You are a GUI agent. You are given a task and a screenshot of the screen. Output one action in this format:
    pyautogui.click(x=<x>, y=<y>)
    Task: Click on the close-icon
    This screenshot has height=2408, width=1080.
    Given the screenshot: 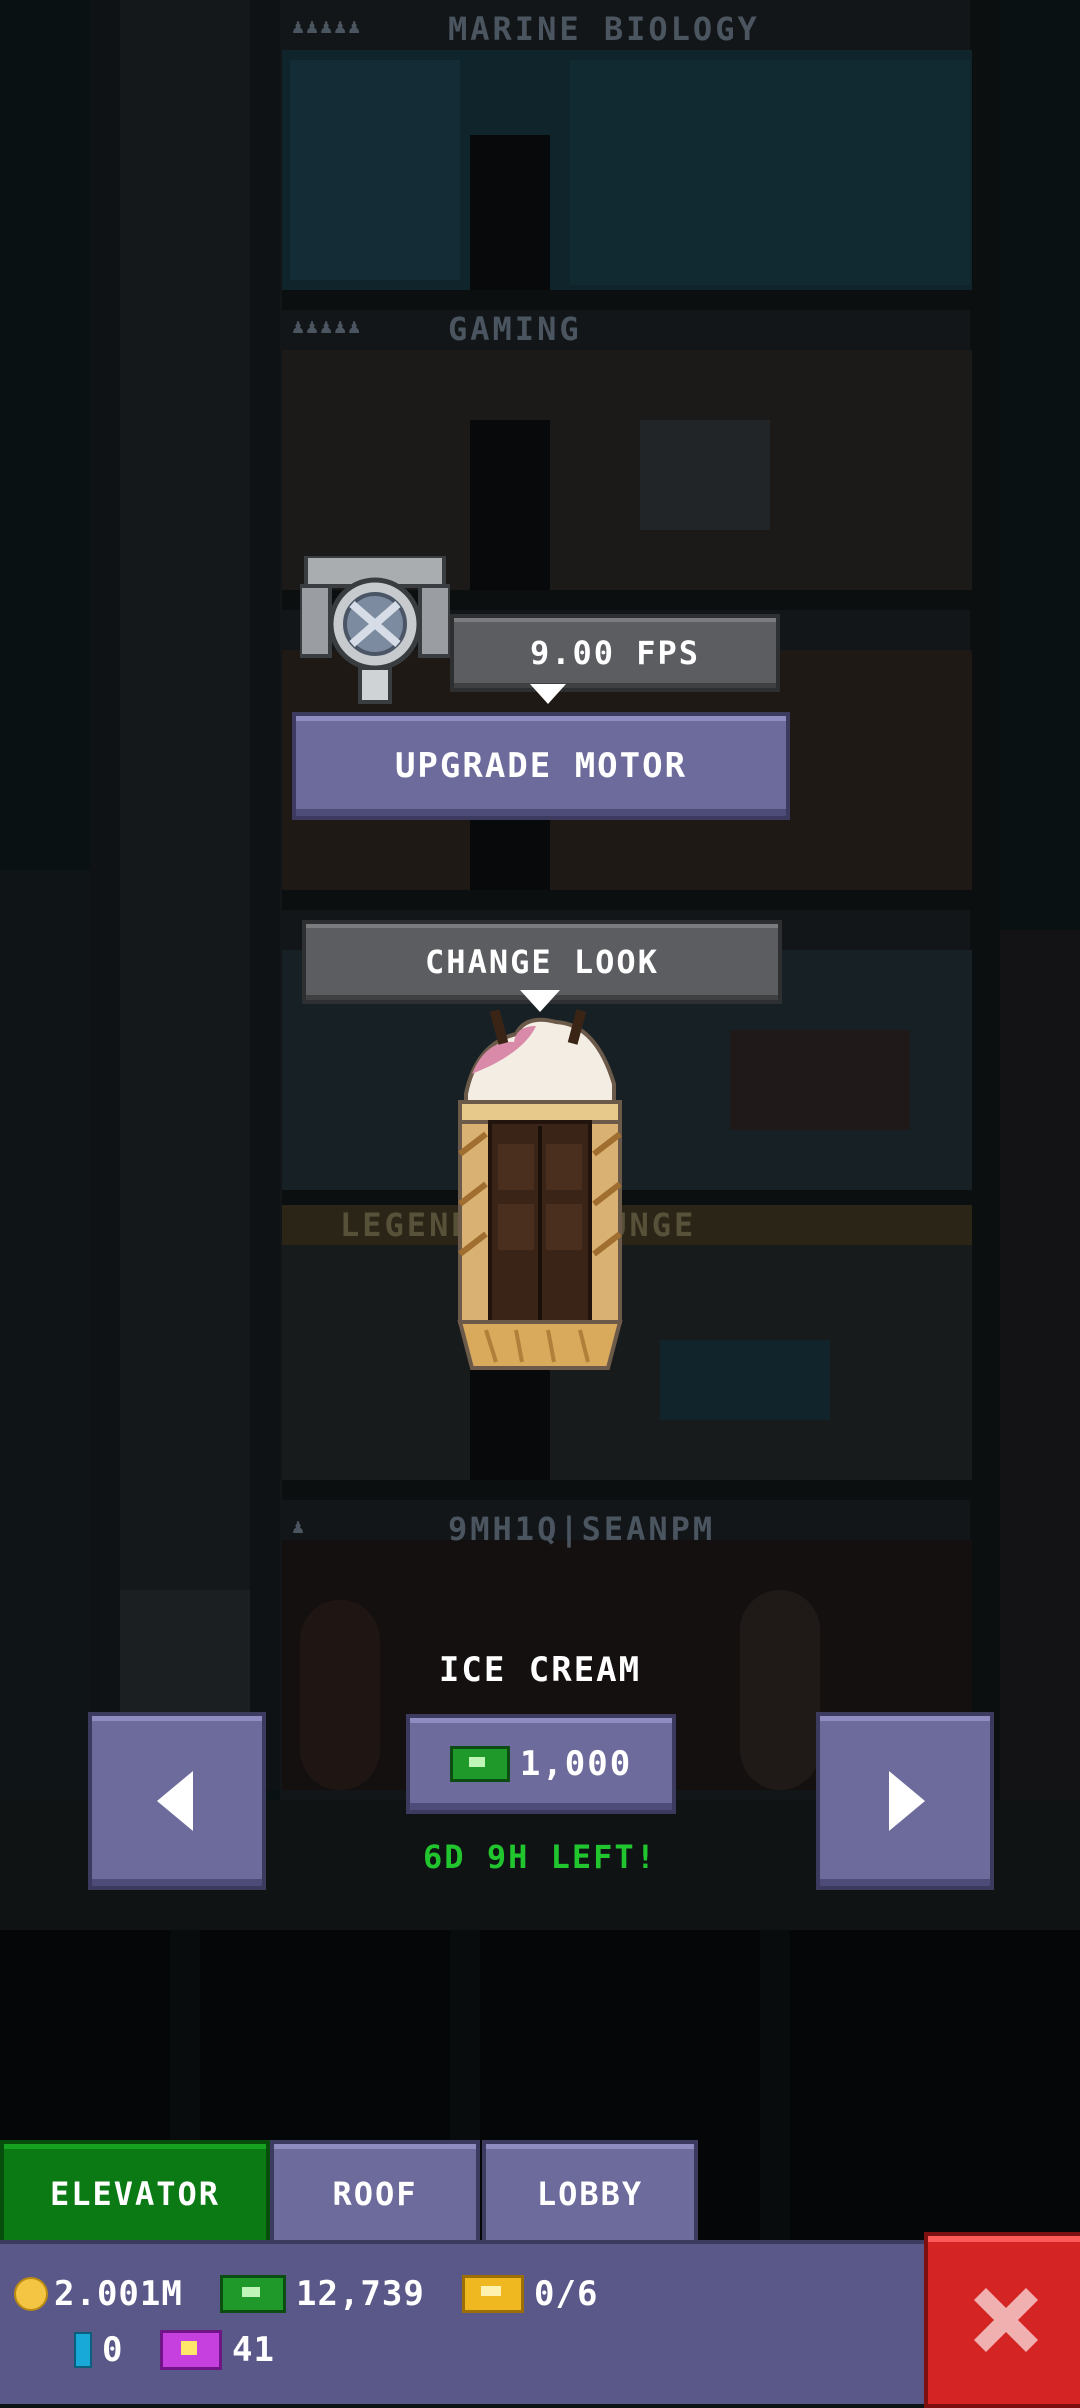 What is the action you would take?
    pyautogui.click(x=1006, y=2320)
    